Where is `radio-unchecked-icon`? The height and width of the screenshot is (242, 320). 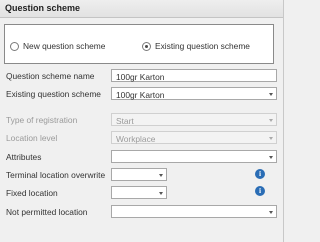 radio-unchecked-icon is located at coordinates (14, 46).